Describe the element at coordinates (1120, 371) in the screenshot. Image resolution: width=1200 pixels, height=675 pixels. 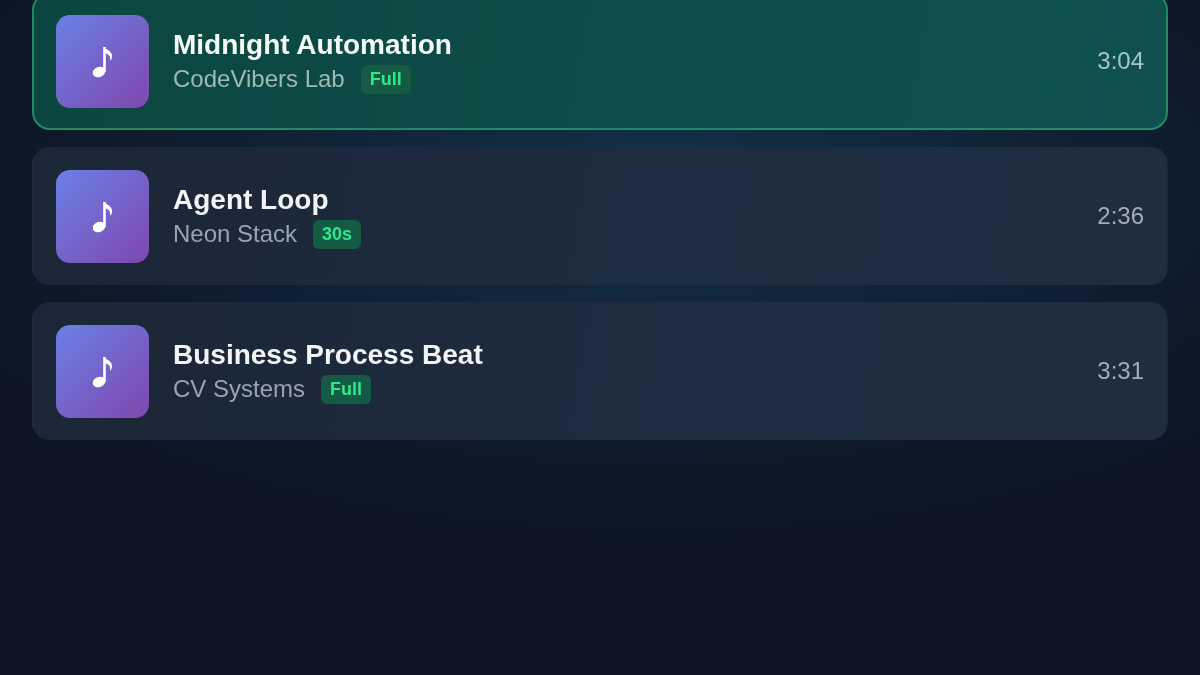
I see `track-duration: 3:31` at that location.